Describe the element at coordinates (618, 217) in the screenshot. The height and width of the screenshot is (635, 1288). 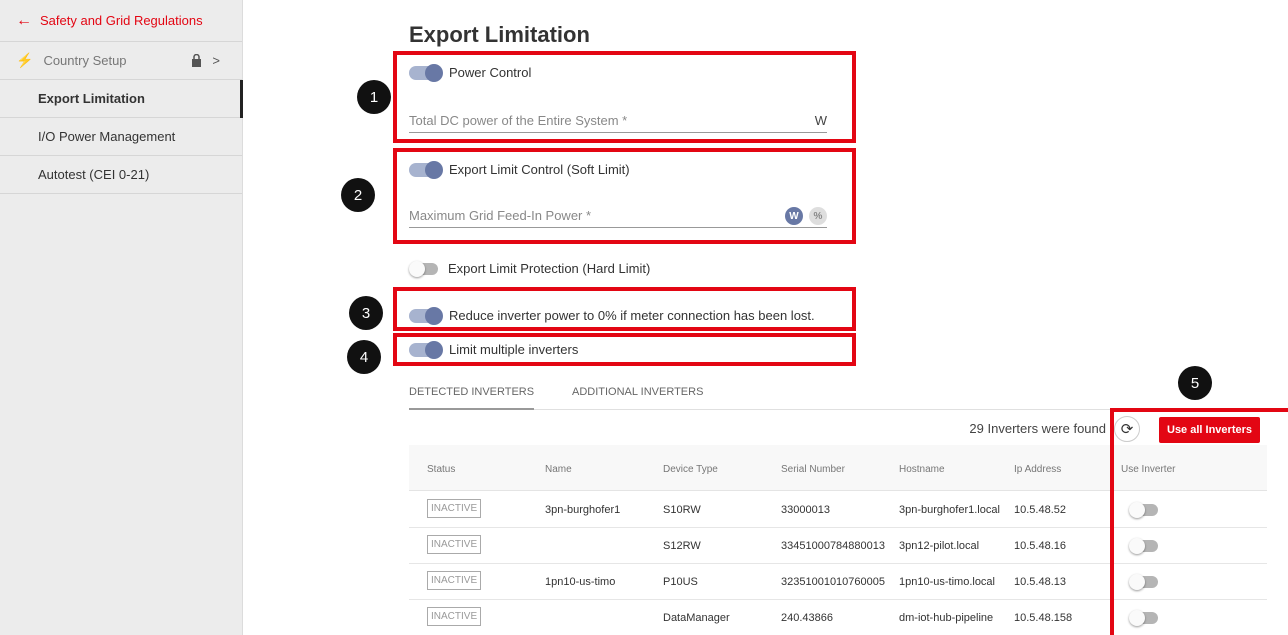
I see `max-grid-feed-in-field: Maximum Grid Feed-In Power * W%` at that location.